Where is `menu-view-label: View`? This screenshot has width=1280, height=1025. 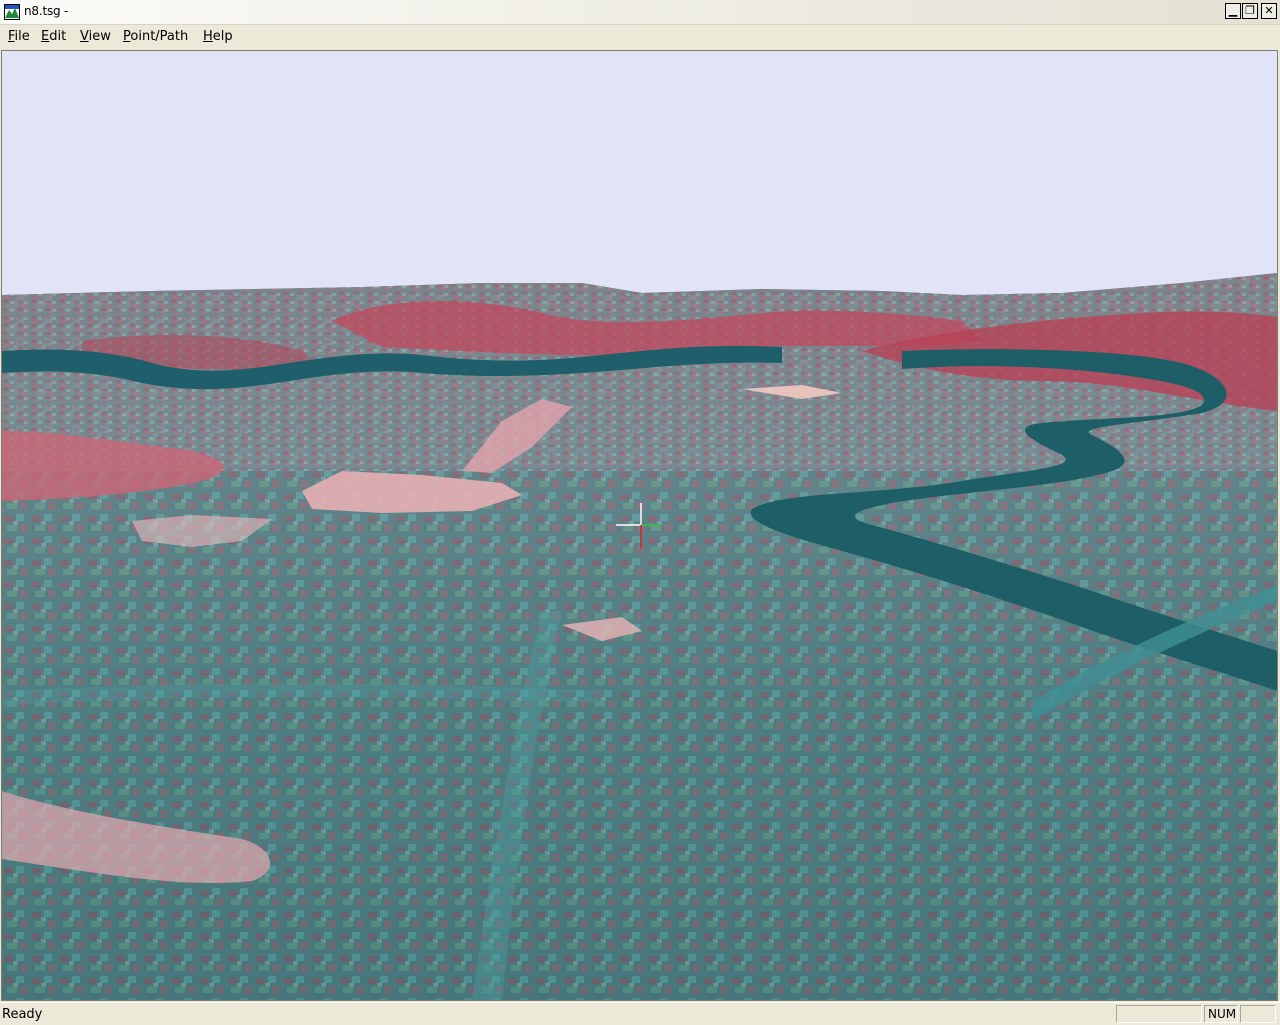 menu-view-label: View is located at coordinates (95, 36).